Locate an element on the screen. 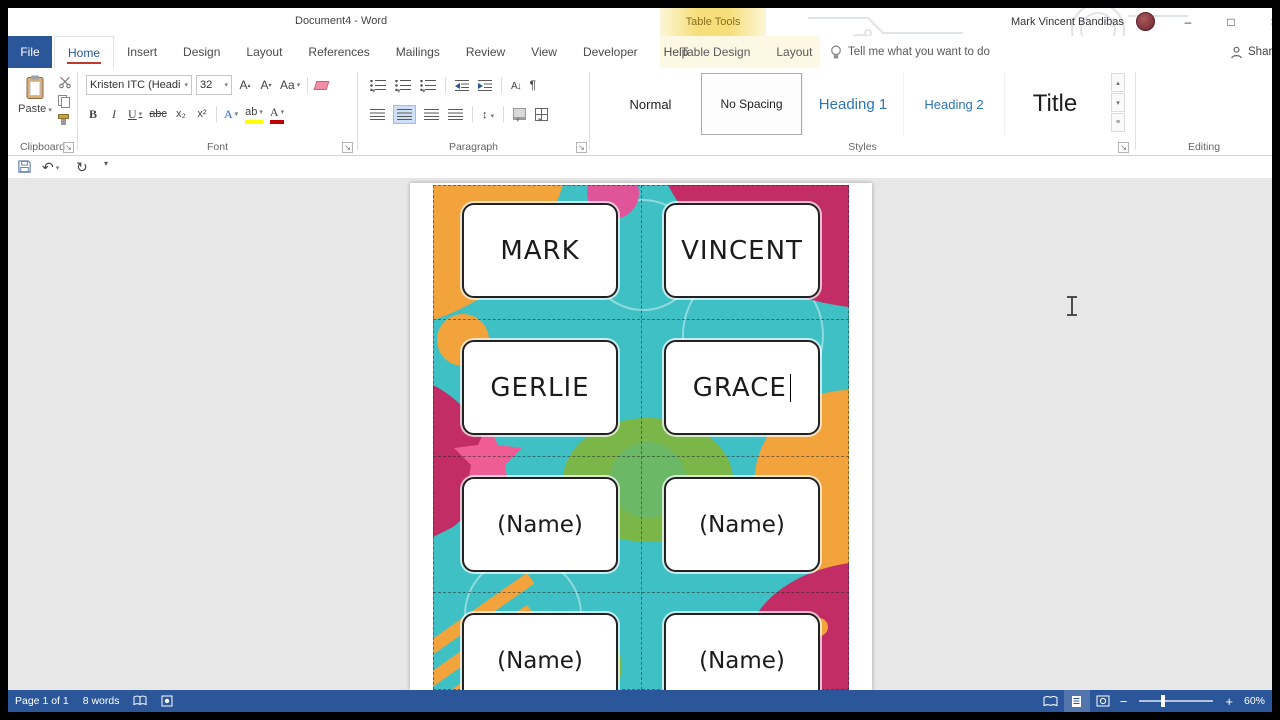  font-size-combobox: 32 ▾ is located at coordinates (214, 85).